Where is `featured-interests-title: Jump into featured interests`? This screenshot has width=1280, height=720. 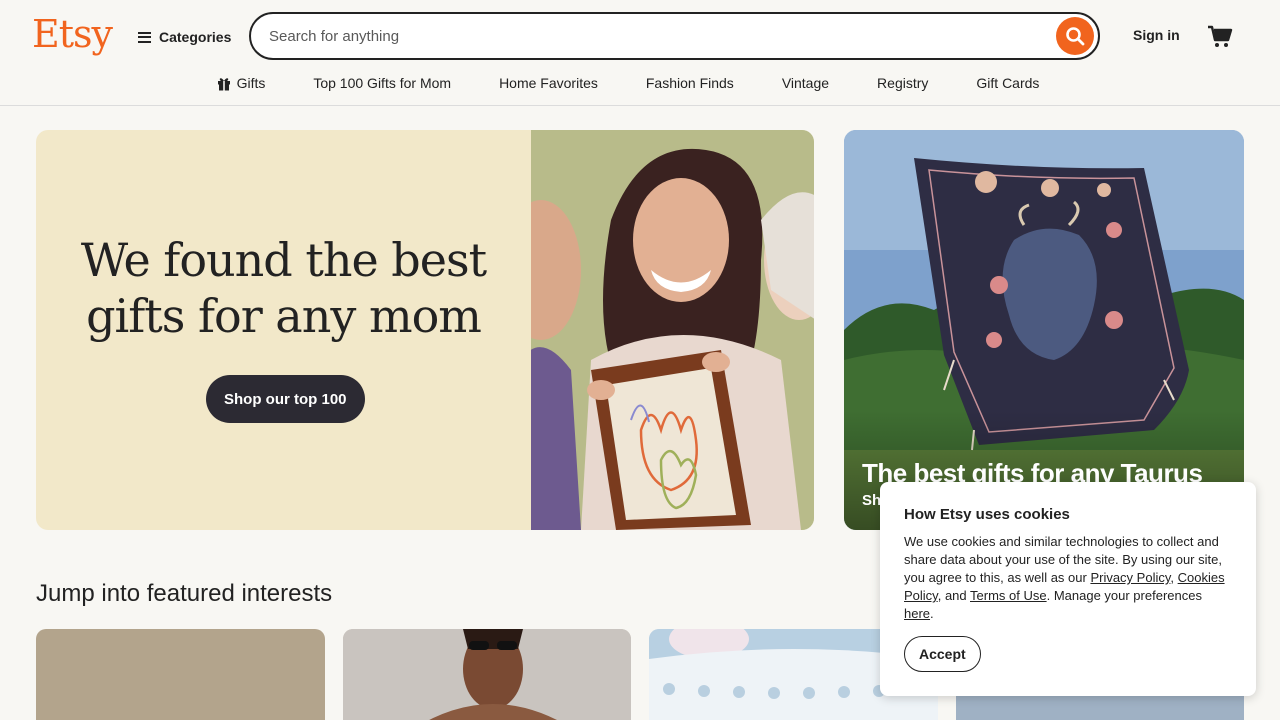
featured-interests-title: Jump into featured interests is located at coordinates (184, 593).